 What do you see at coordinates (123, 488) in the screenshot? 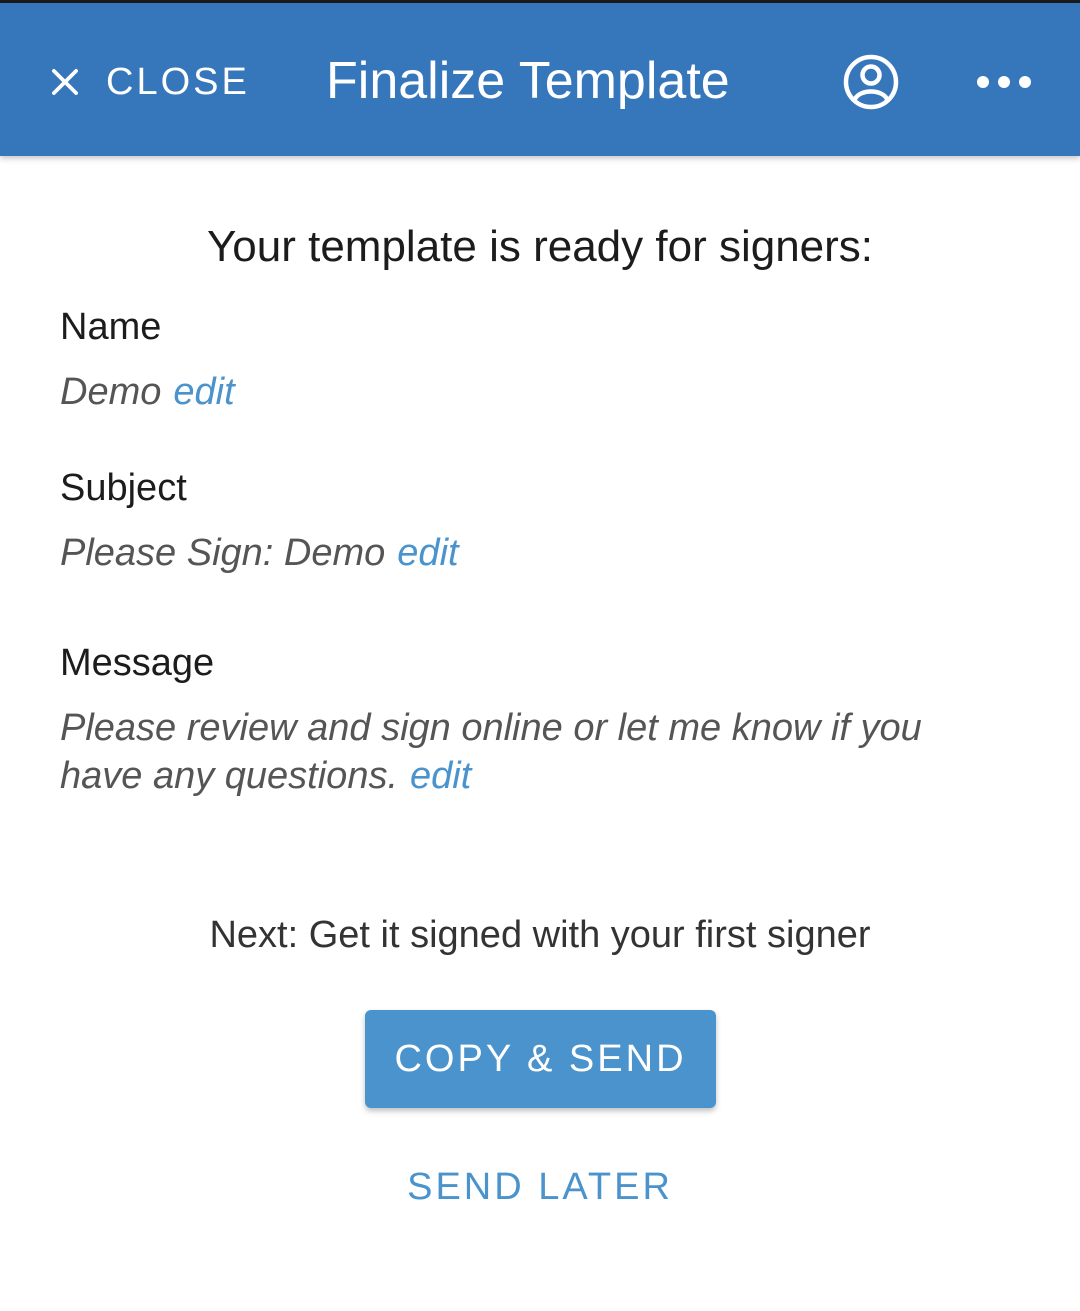
I see `subject-label: Subject` at bounding box center [123, 488].